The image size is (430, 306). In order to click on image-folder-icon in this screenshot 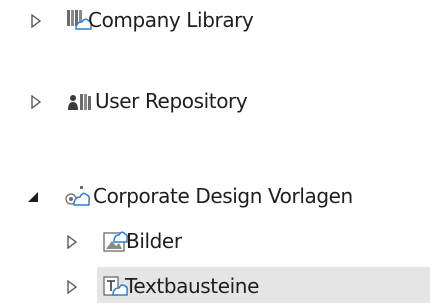, I will do `click(115, 241)`.